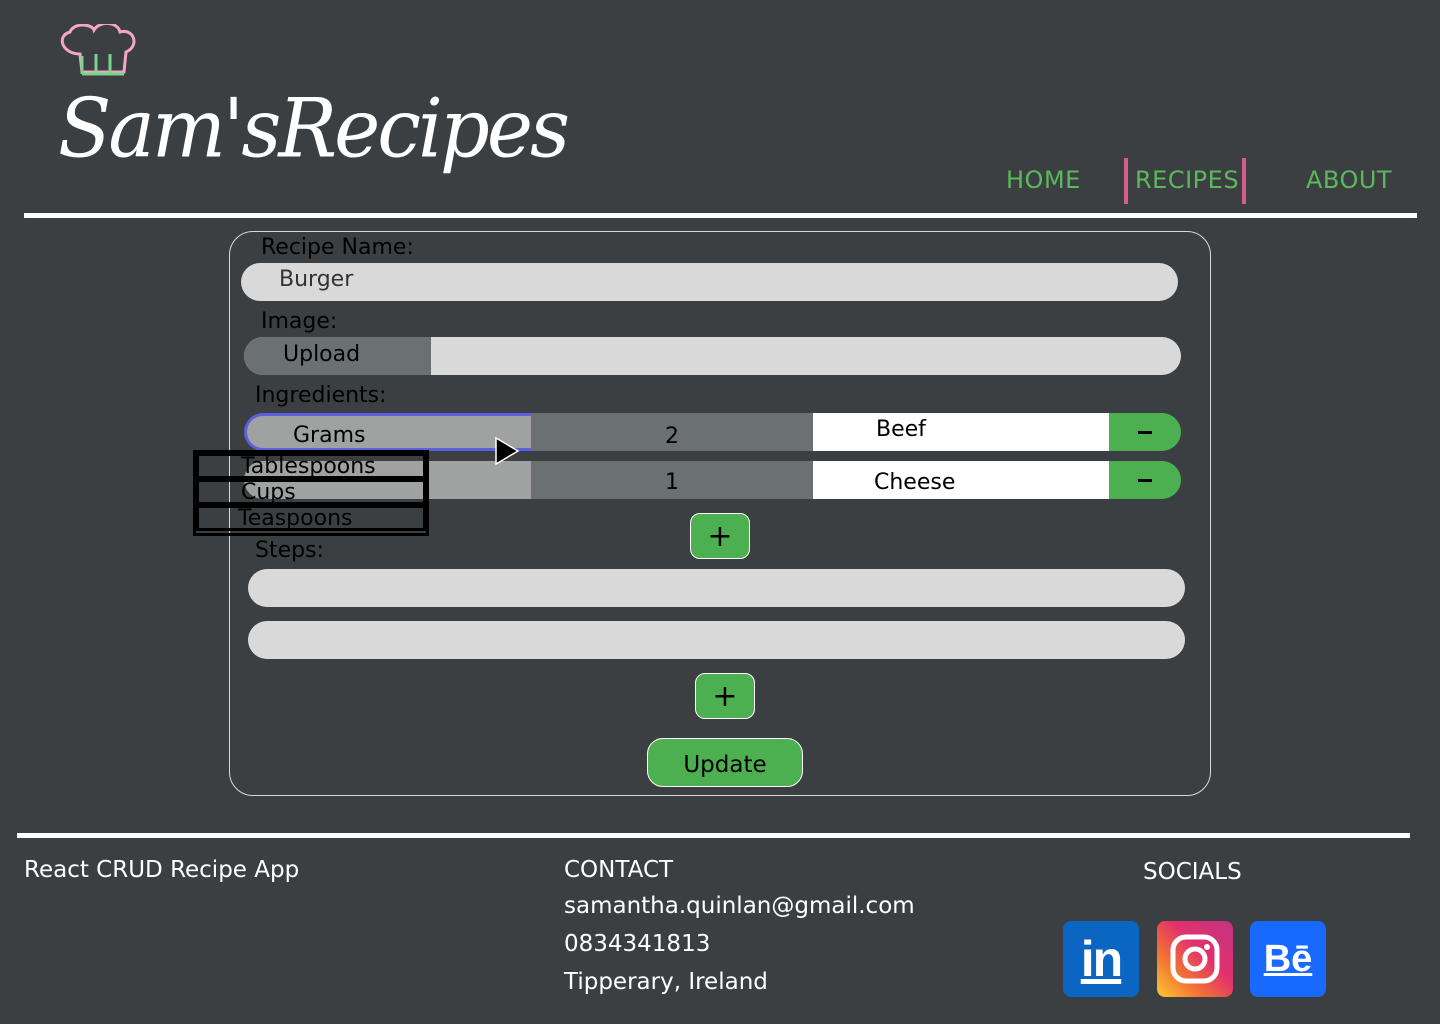 The height and width of the screenshot is (1024, 1440). Describe the element at coordinates (289, 550) in the screenshot. I see `steps-label: Steps:` at that location.